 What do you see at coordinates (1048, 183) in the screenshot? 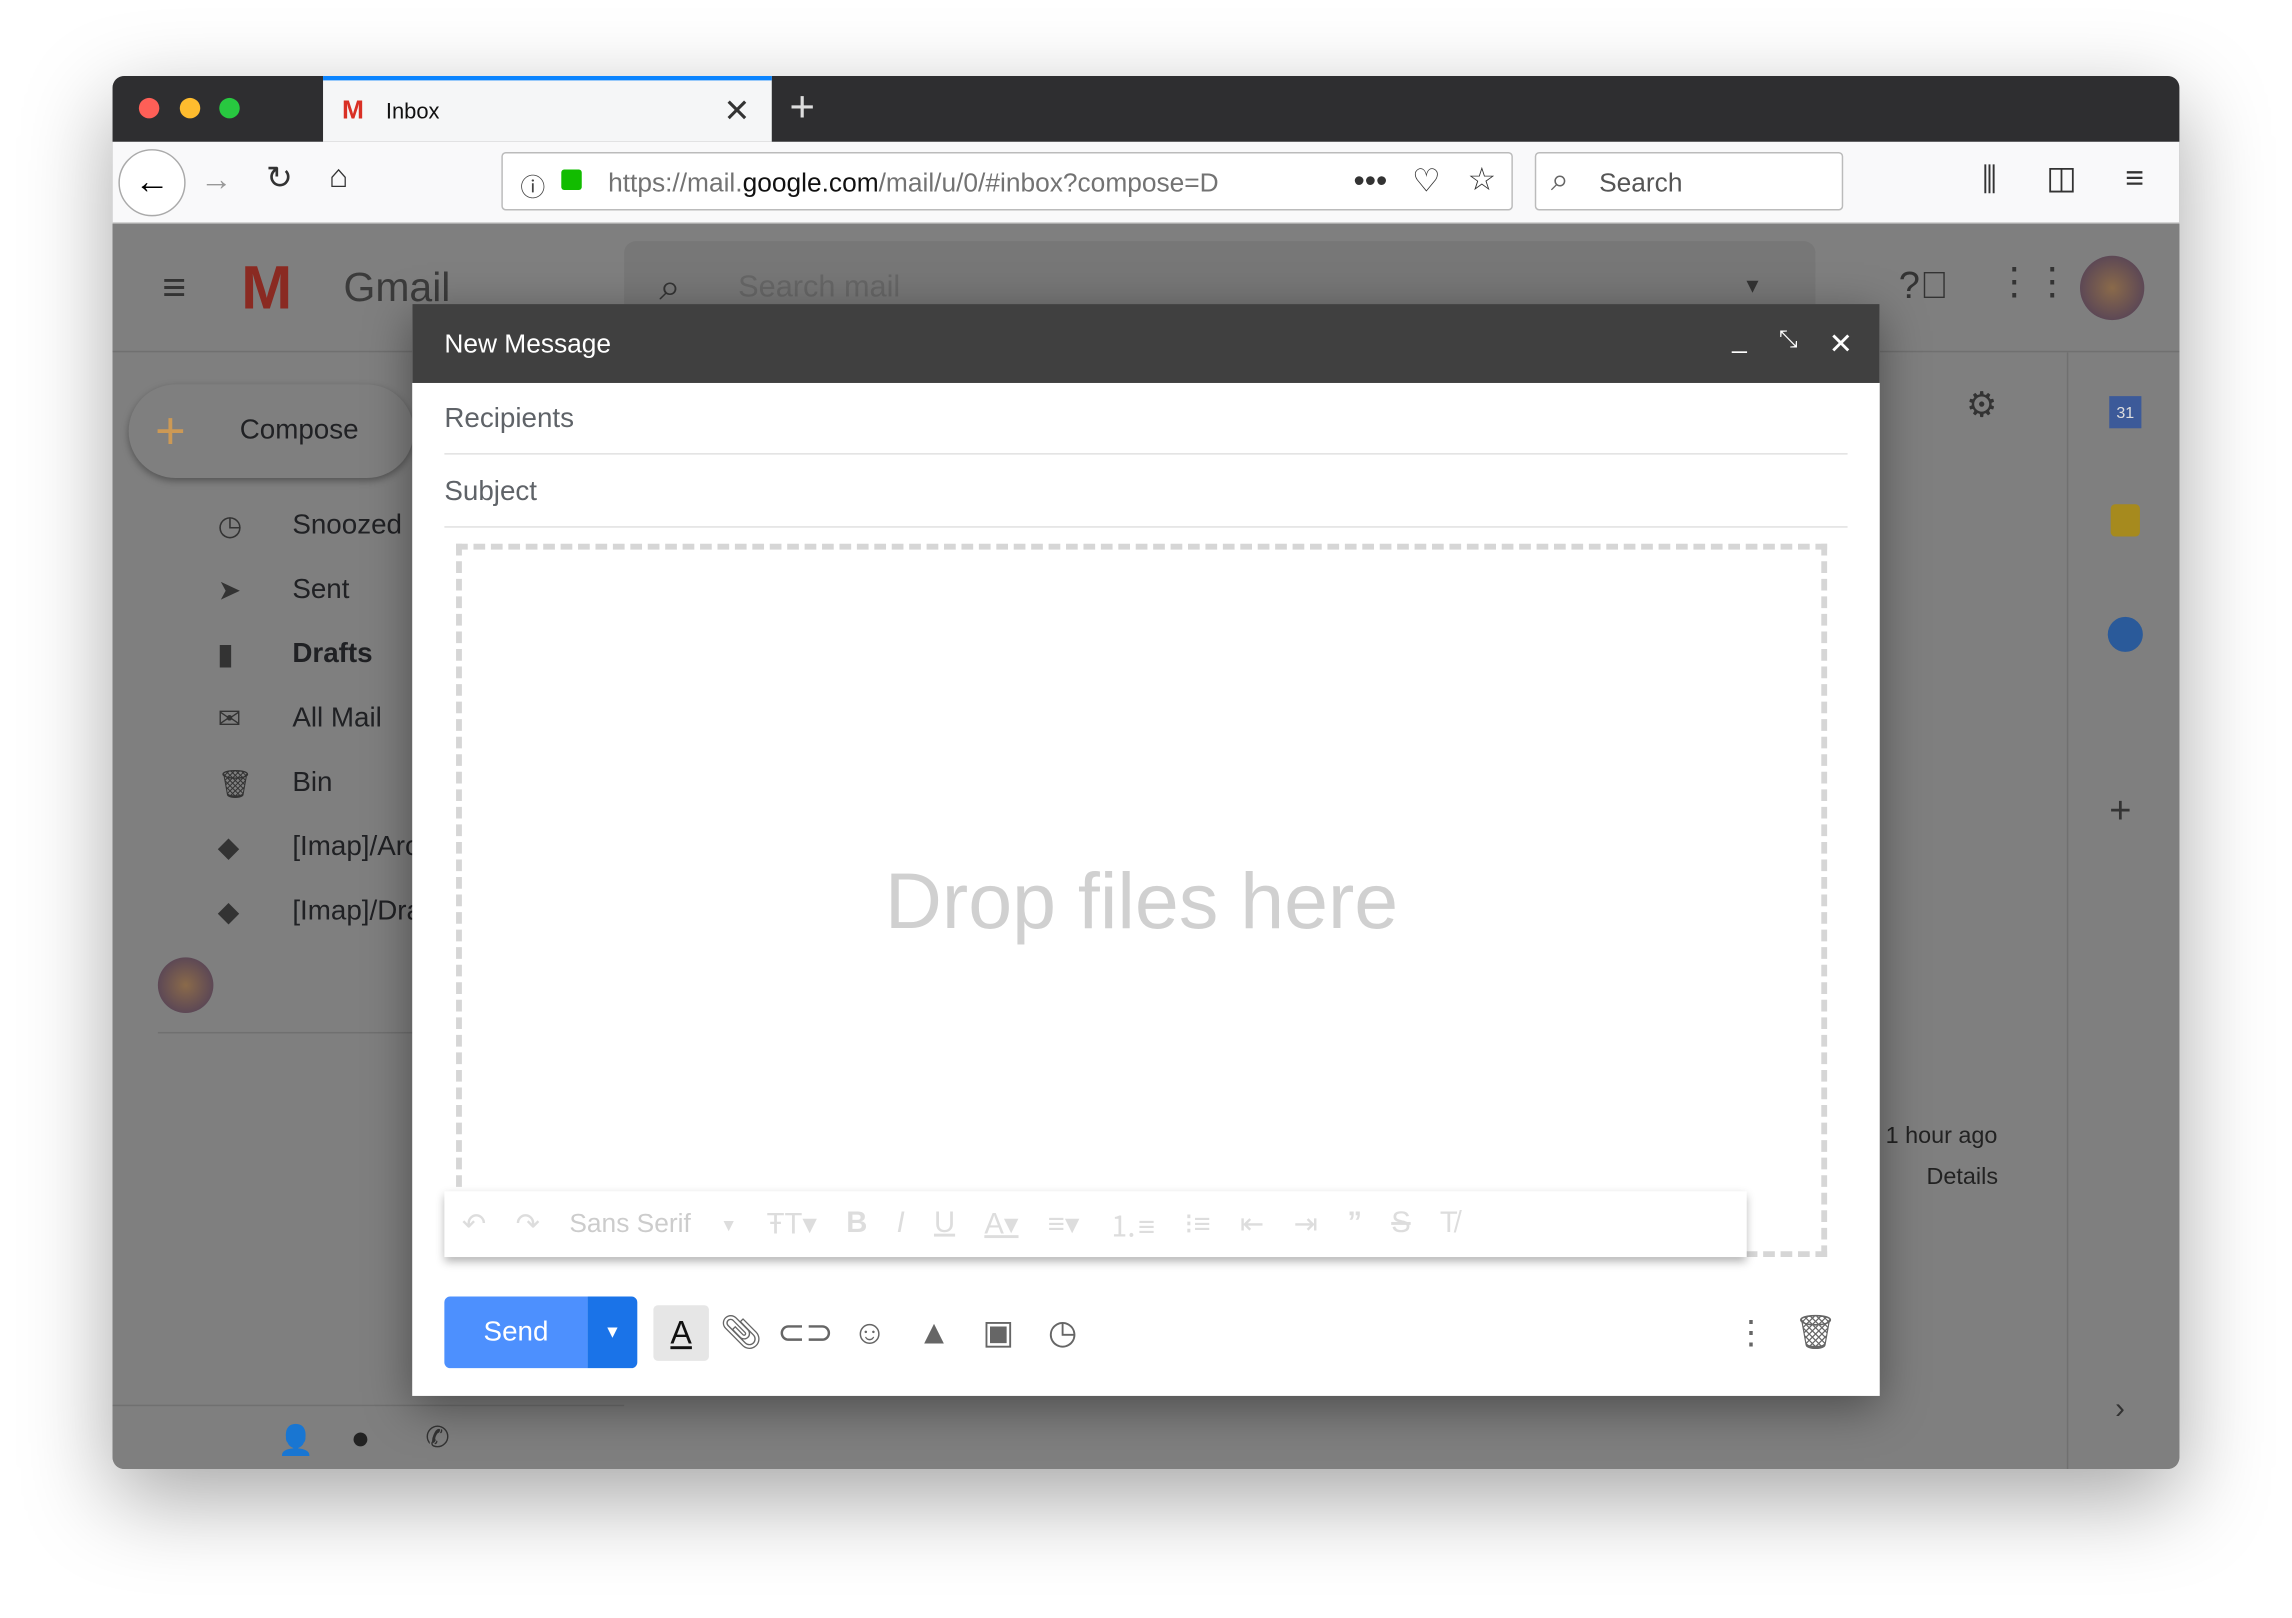
I see `url-path: /mail/u/0/#inbox?compose=D` at bounding box center [1048, 183].